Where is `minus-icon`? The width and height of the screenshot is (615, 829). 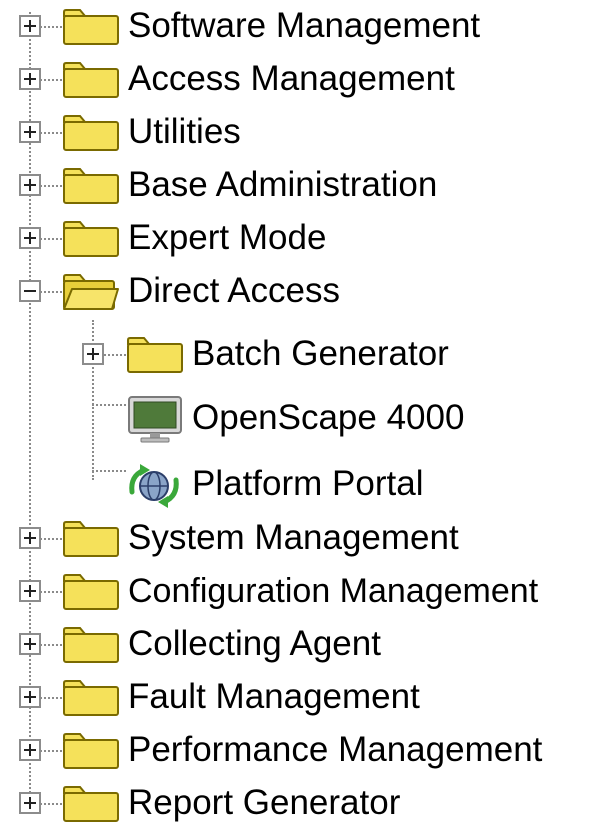 minus-icon is located at coordinates (30, 291).